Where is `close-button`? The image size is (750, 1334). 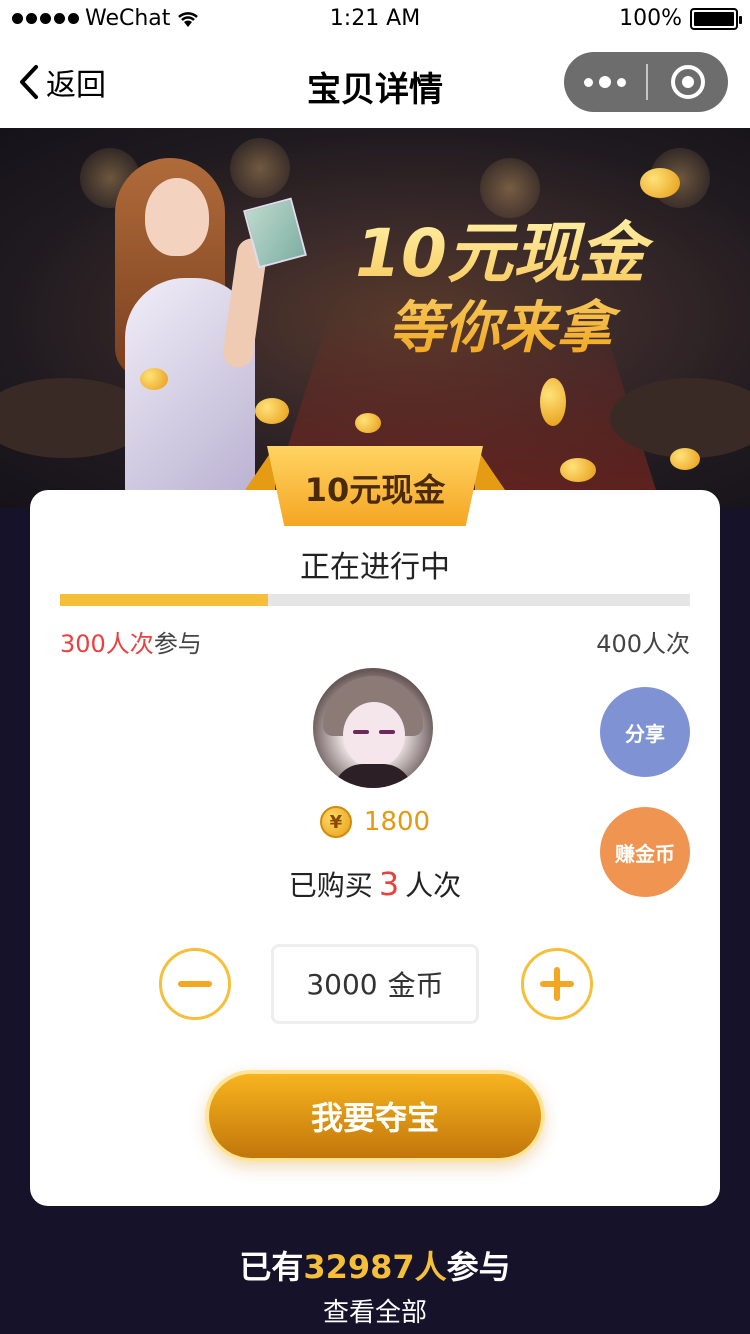 close-button is located at coordinates (688, 82).